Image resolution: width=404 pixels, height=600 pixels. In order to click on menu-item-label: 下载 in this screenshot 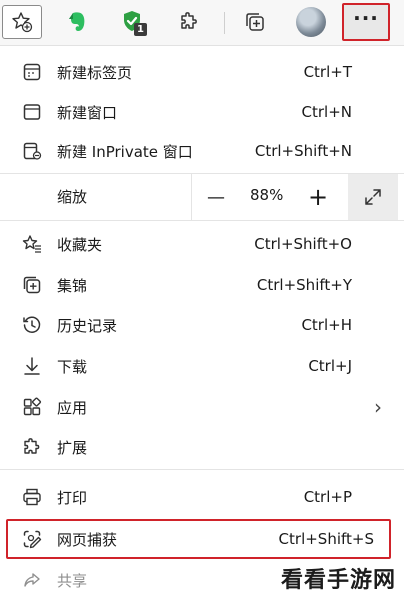, I will do `click(72, 366)`.